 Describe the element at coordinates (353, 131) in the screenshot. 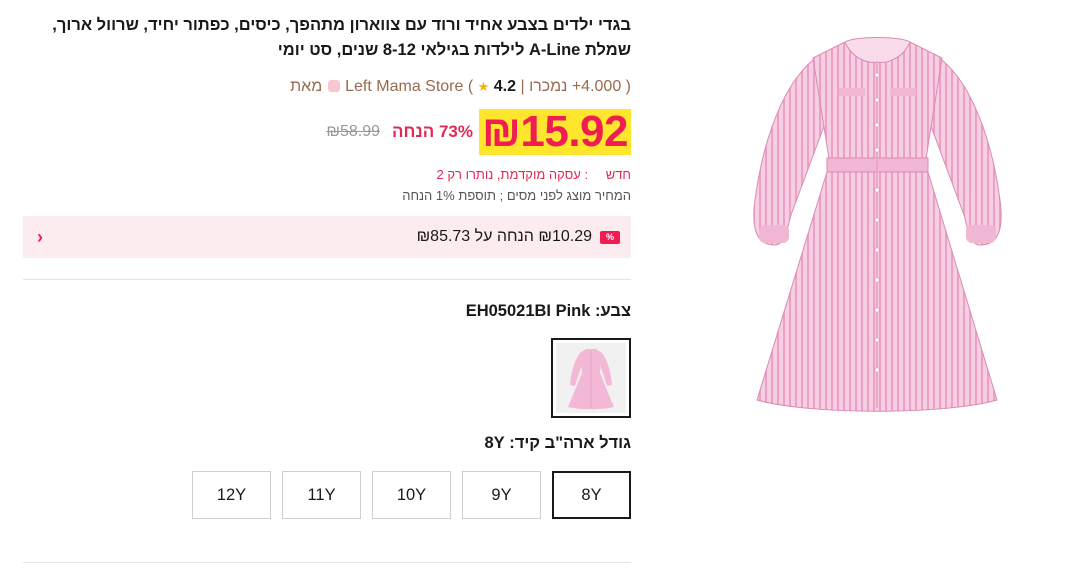

I see `original-price: ₪58.99` at that location.